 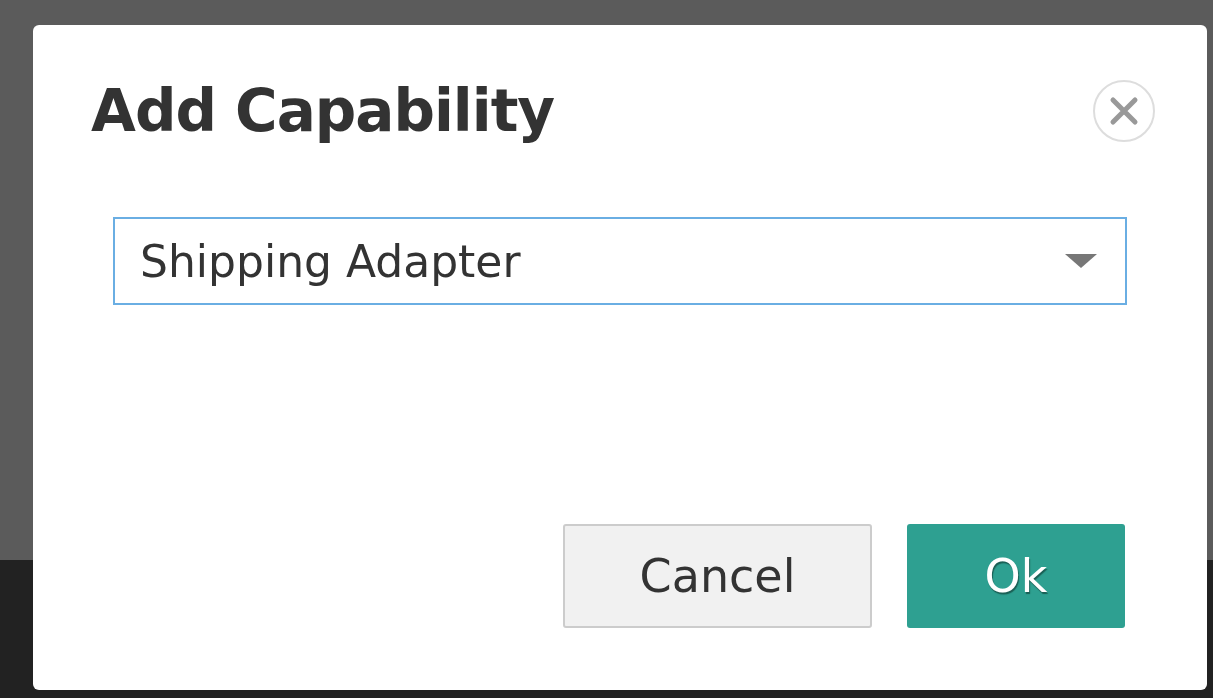 I want to click on cancel-button: Cancel, so click(x=717, y=576).